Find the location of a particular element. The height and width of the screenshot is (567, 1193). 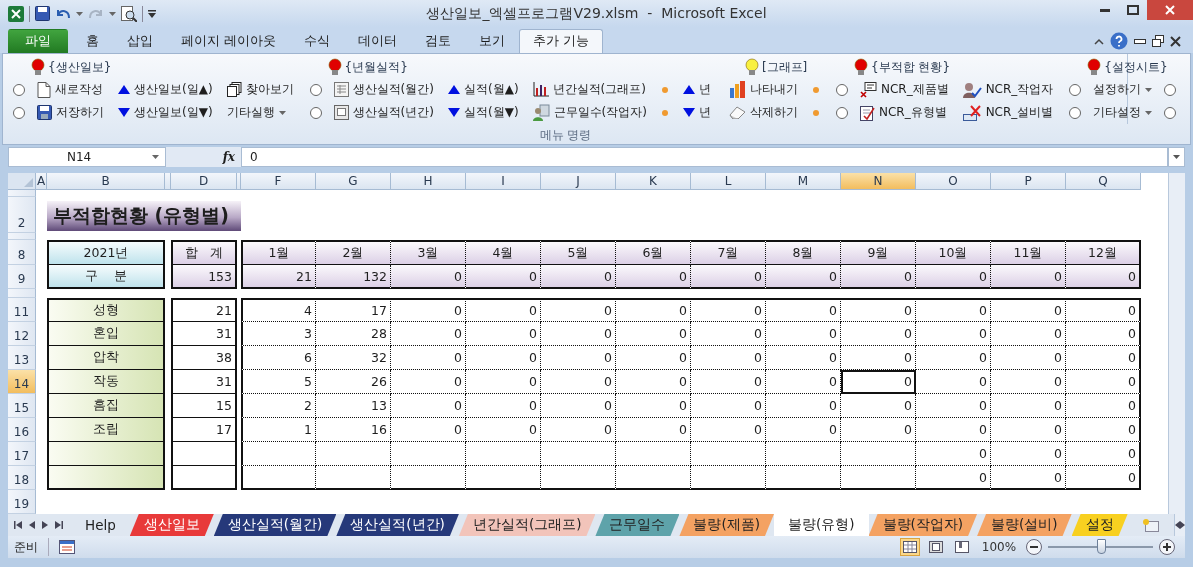

vertical-scrollbar is located at coordinates (1176, 343).